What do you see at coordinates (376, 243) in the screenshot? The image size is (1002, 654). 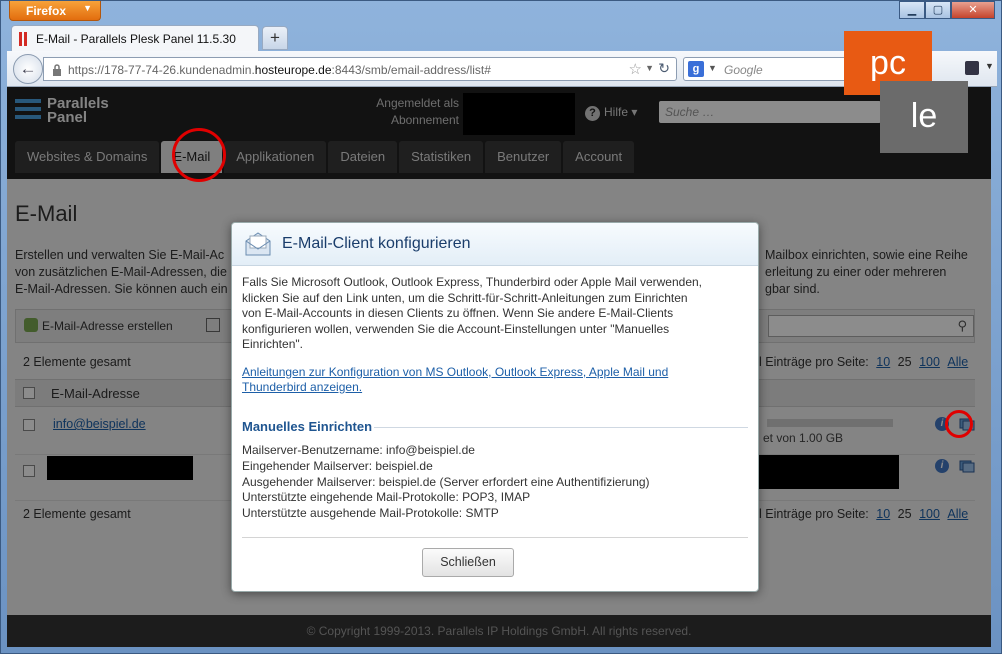 I see `dialog-title: E-Mail-Client konfigurieren` at bounding box center [376, 243].